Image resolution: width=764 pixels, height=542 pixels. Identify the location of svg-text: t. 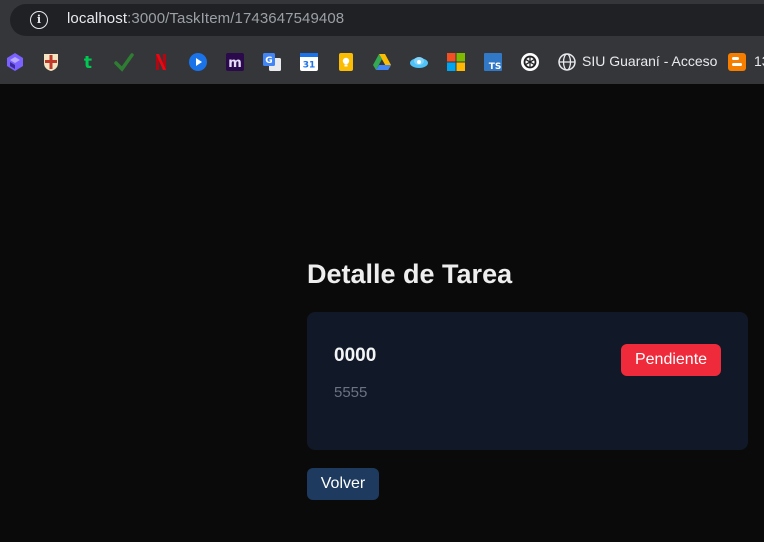
(88, 62).